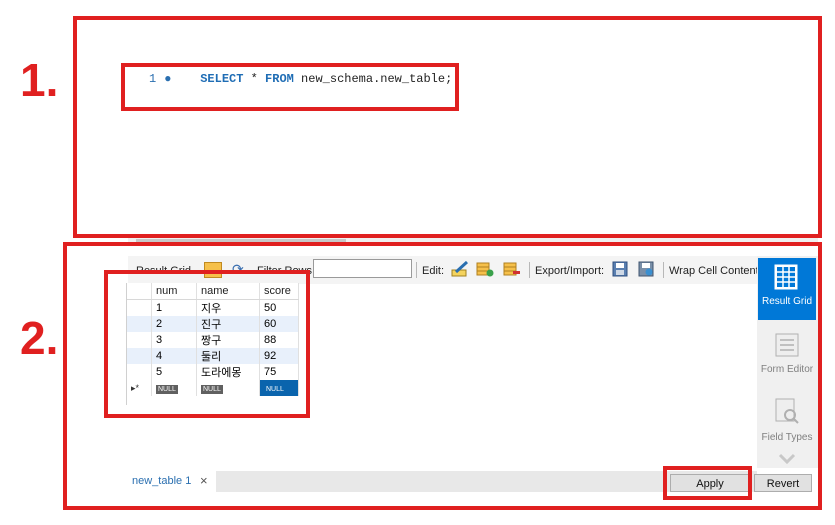 Image resolution: width=835 pixels, height=525 pixels. What do you see at coordinates (290, 87) in the screenshot?
I see `annotation-box-query` at bounding box center [290, 87].